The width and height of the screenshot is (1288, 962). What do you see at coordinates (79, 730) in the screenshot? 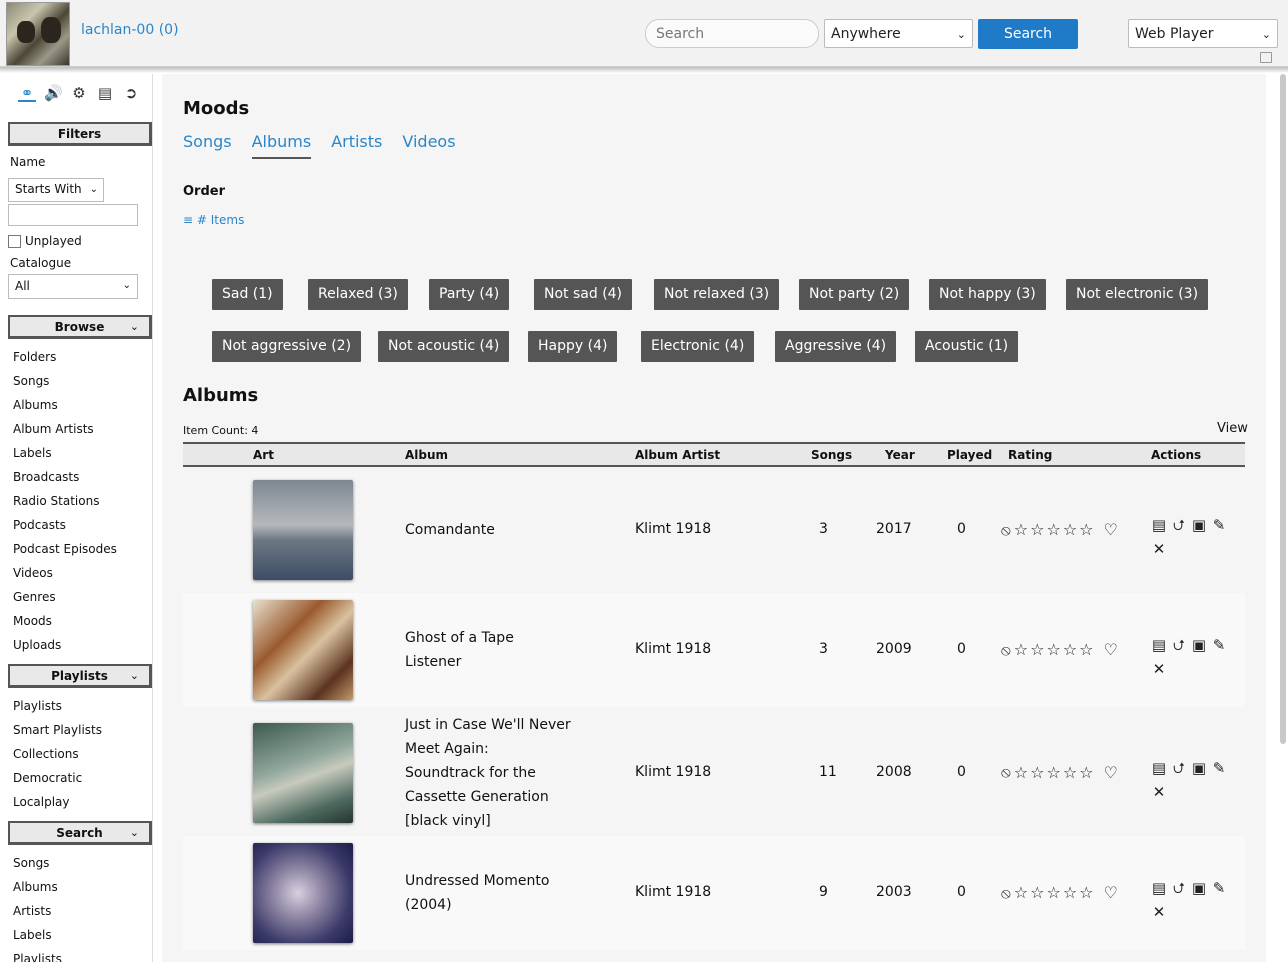
I see `playlists-item: Smart Playlists` at bounding box center [79, 730].